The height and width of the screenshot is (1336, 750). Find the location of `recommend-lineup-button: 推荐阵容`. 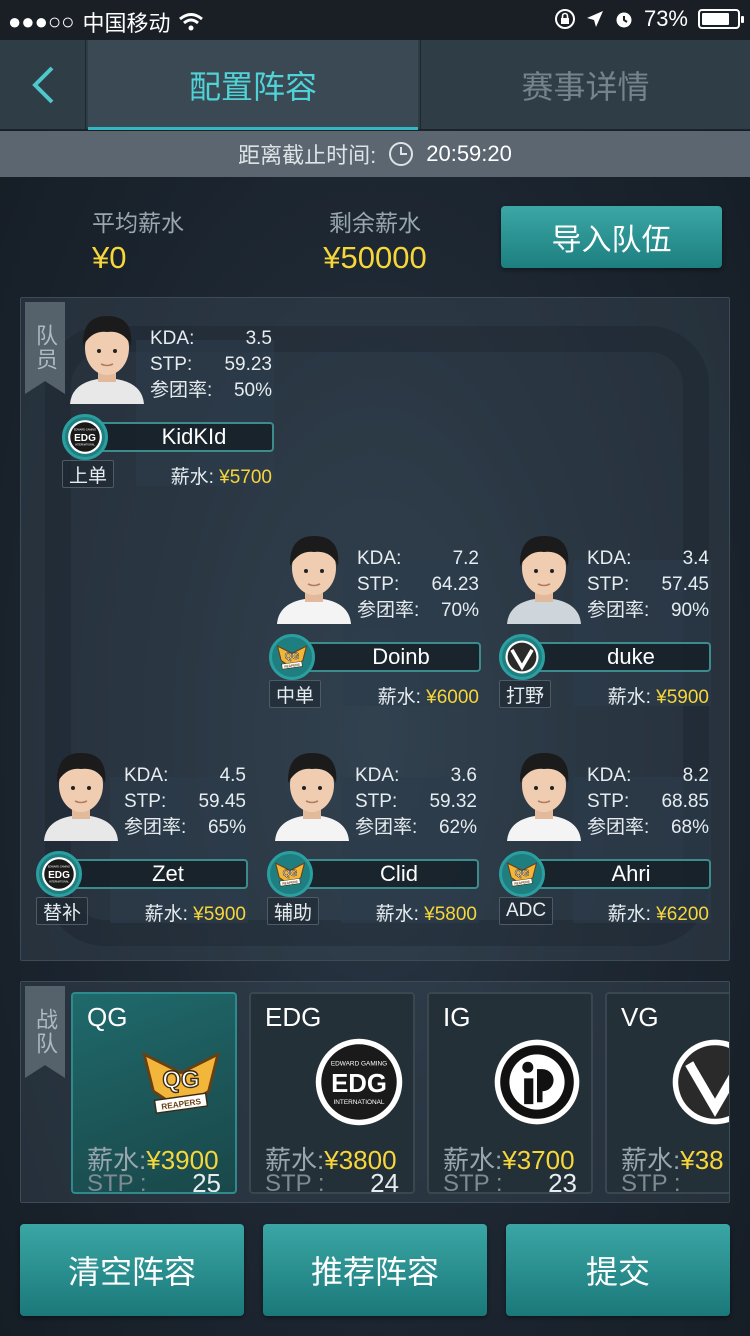

recommend-lineup-button: 推荐阵容 is located at coordinates (375, 1270).